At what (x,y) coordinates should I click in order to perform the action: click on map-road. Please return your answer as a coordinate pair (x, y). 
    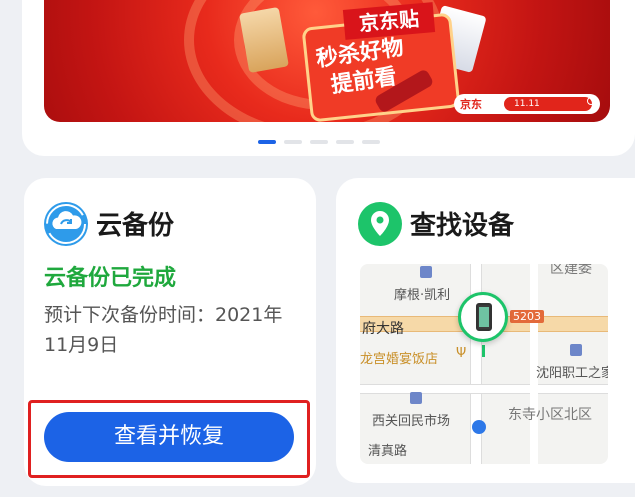
    Looking at the image, I should click on (484, 389).